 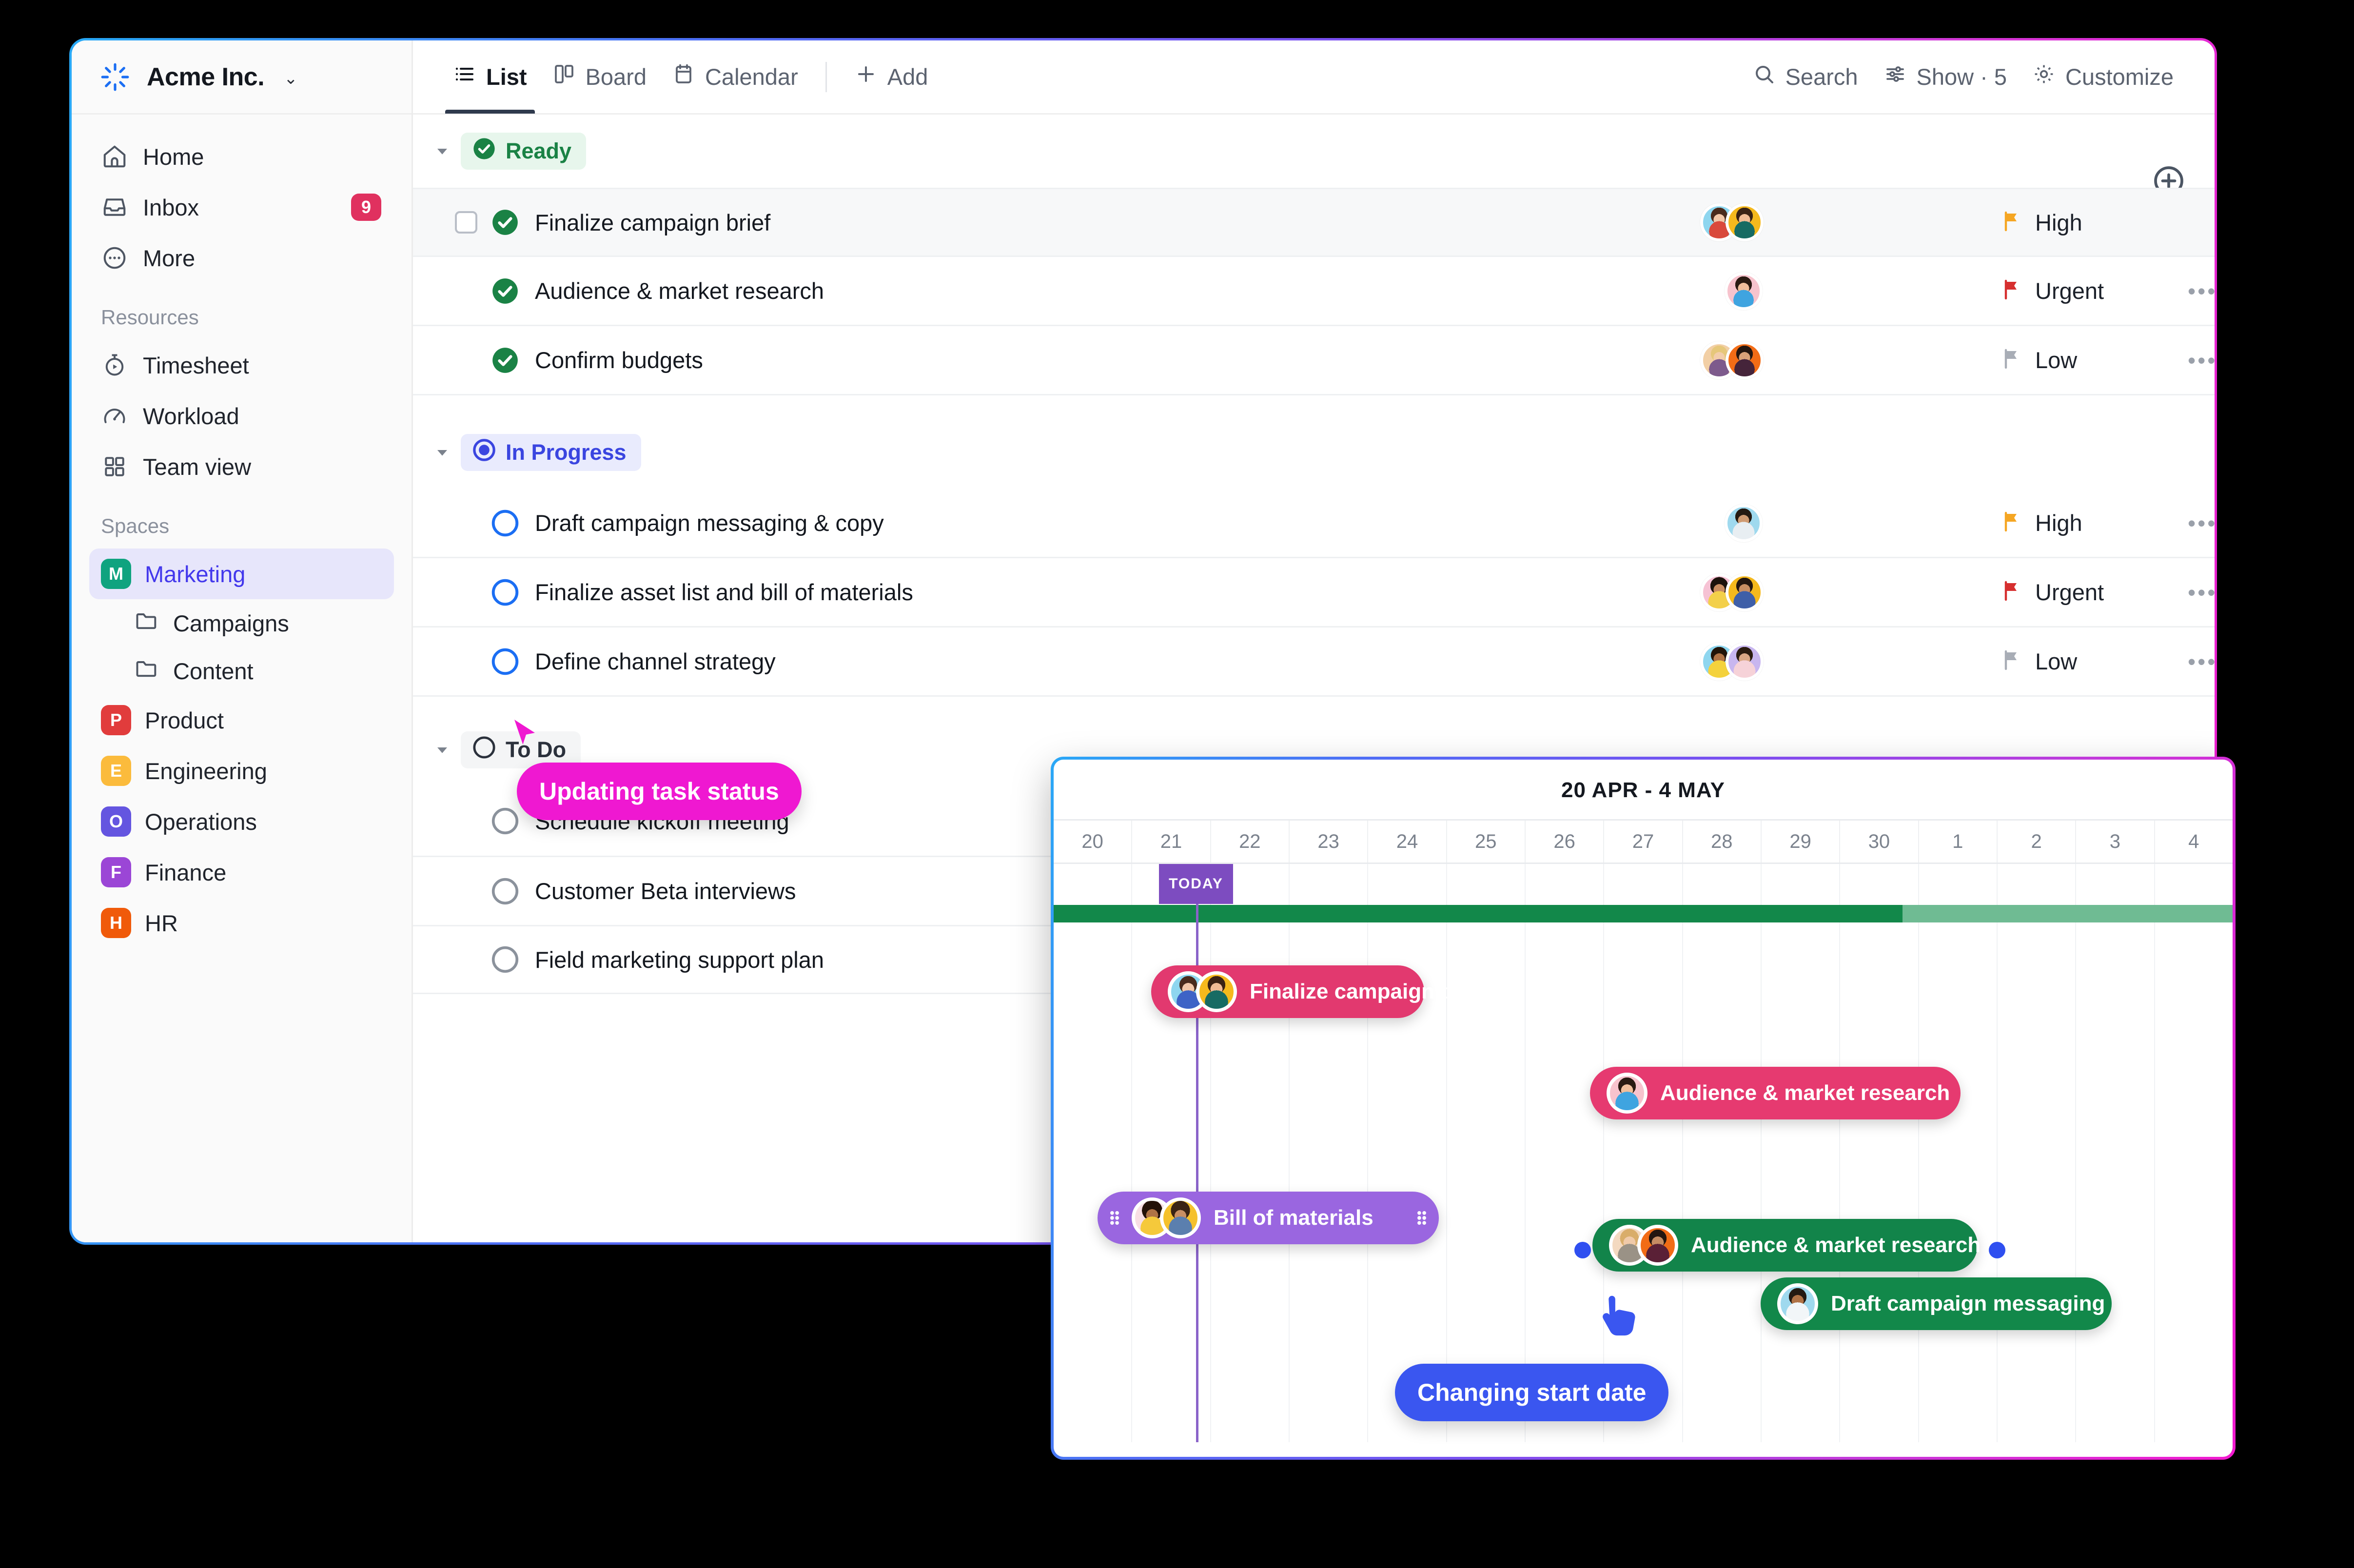 I want to click on sidebar-item-engineering: E Engineering, so click(x=241, y=770).